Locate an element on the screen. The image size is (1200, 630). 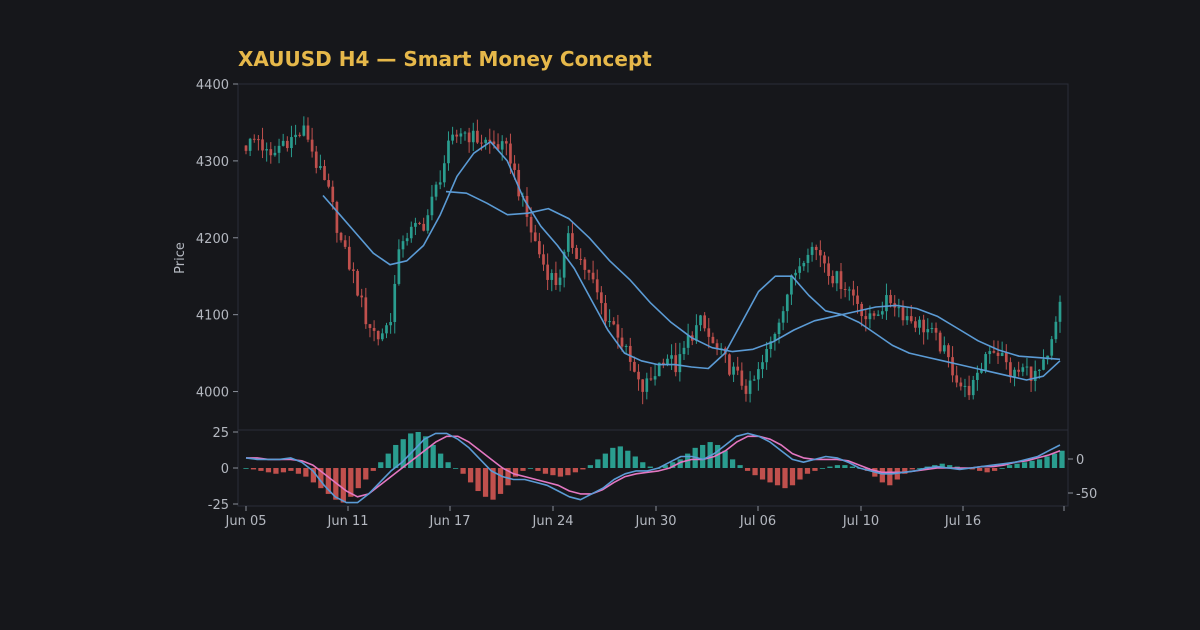
x-tick-label: Jul 06 is located at coordinates (757, 521).